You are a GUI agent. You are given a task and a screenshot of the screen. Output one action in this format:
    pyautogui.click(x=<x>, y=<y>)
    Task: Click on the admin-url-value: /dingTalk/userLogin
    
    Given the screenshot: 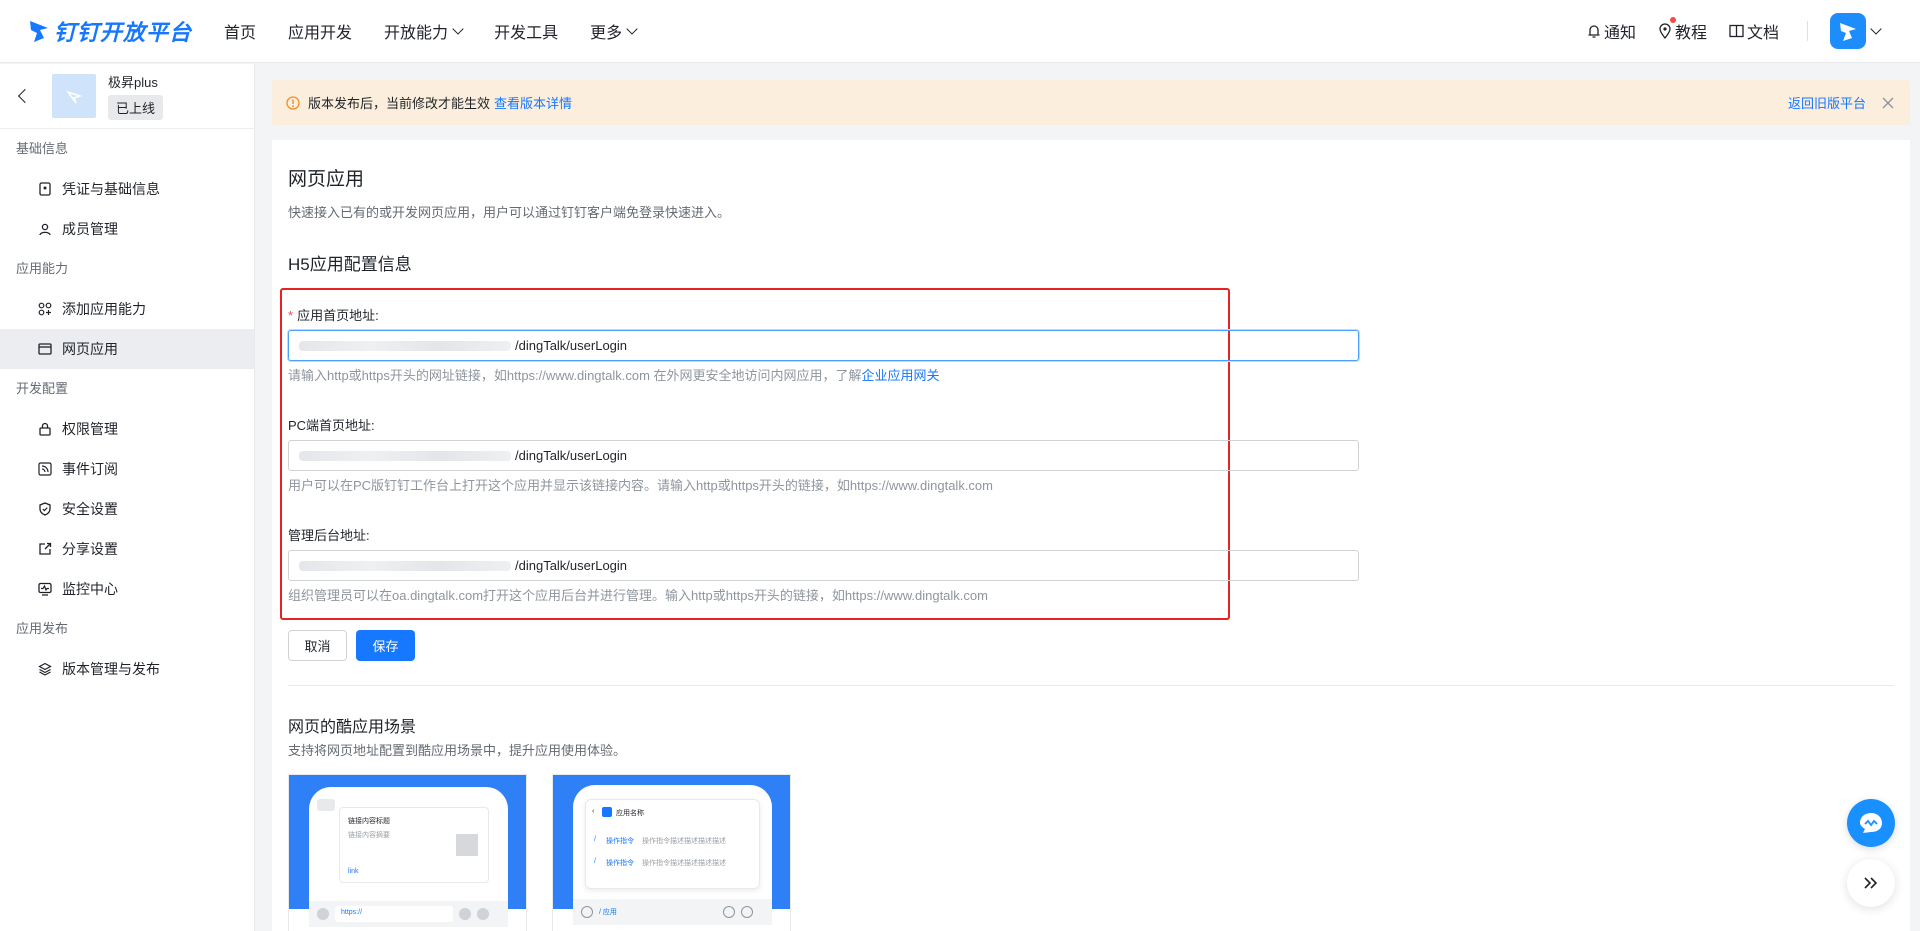 What is the action you would take?
    pyautogui.click(x=571, y=565)
    